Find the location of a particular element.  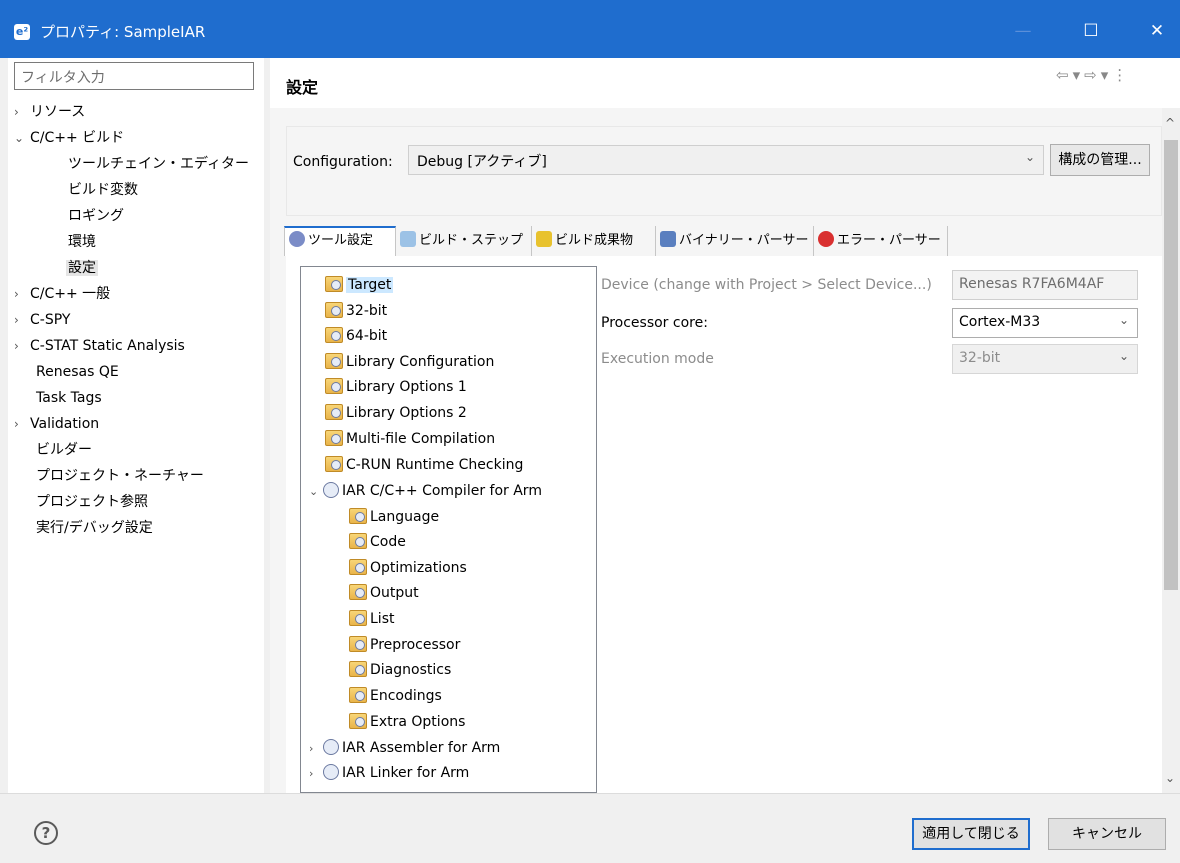

close-icon: ✕ is located at coordinates (1157, 31).